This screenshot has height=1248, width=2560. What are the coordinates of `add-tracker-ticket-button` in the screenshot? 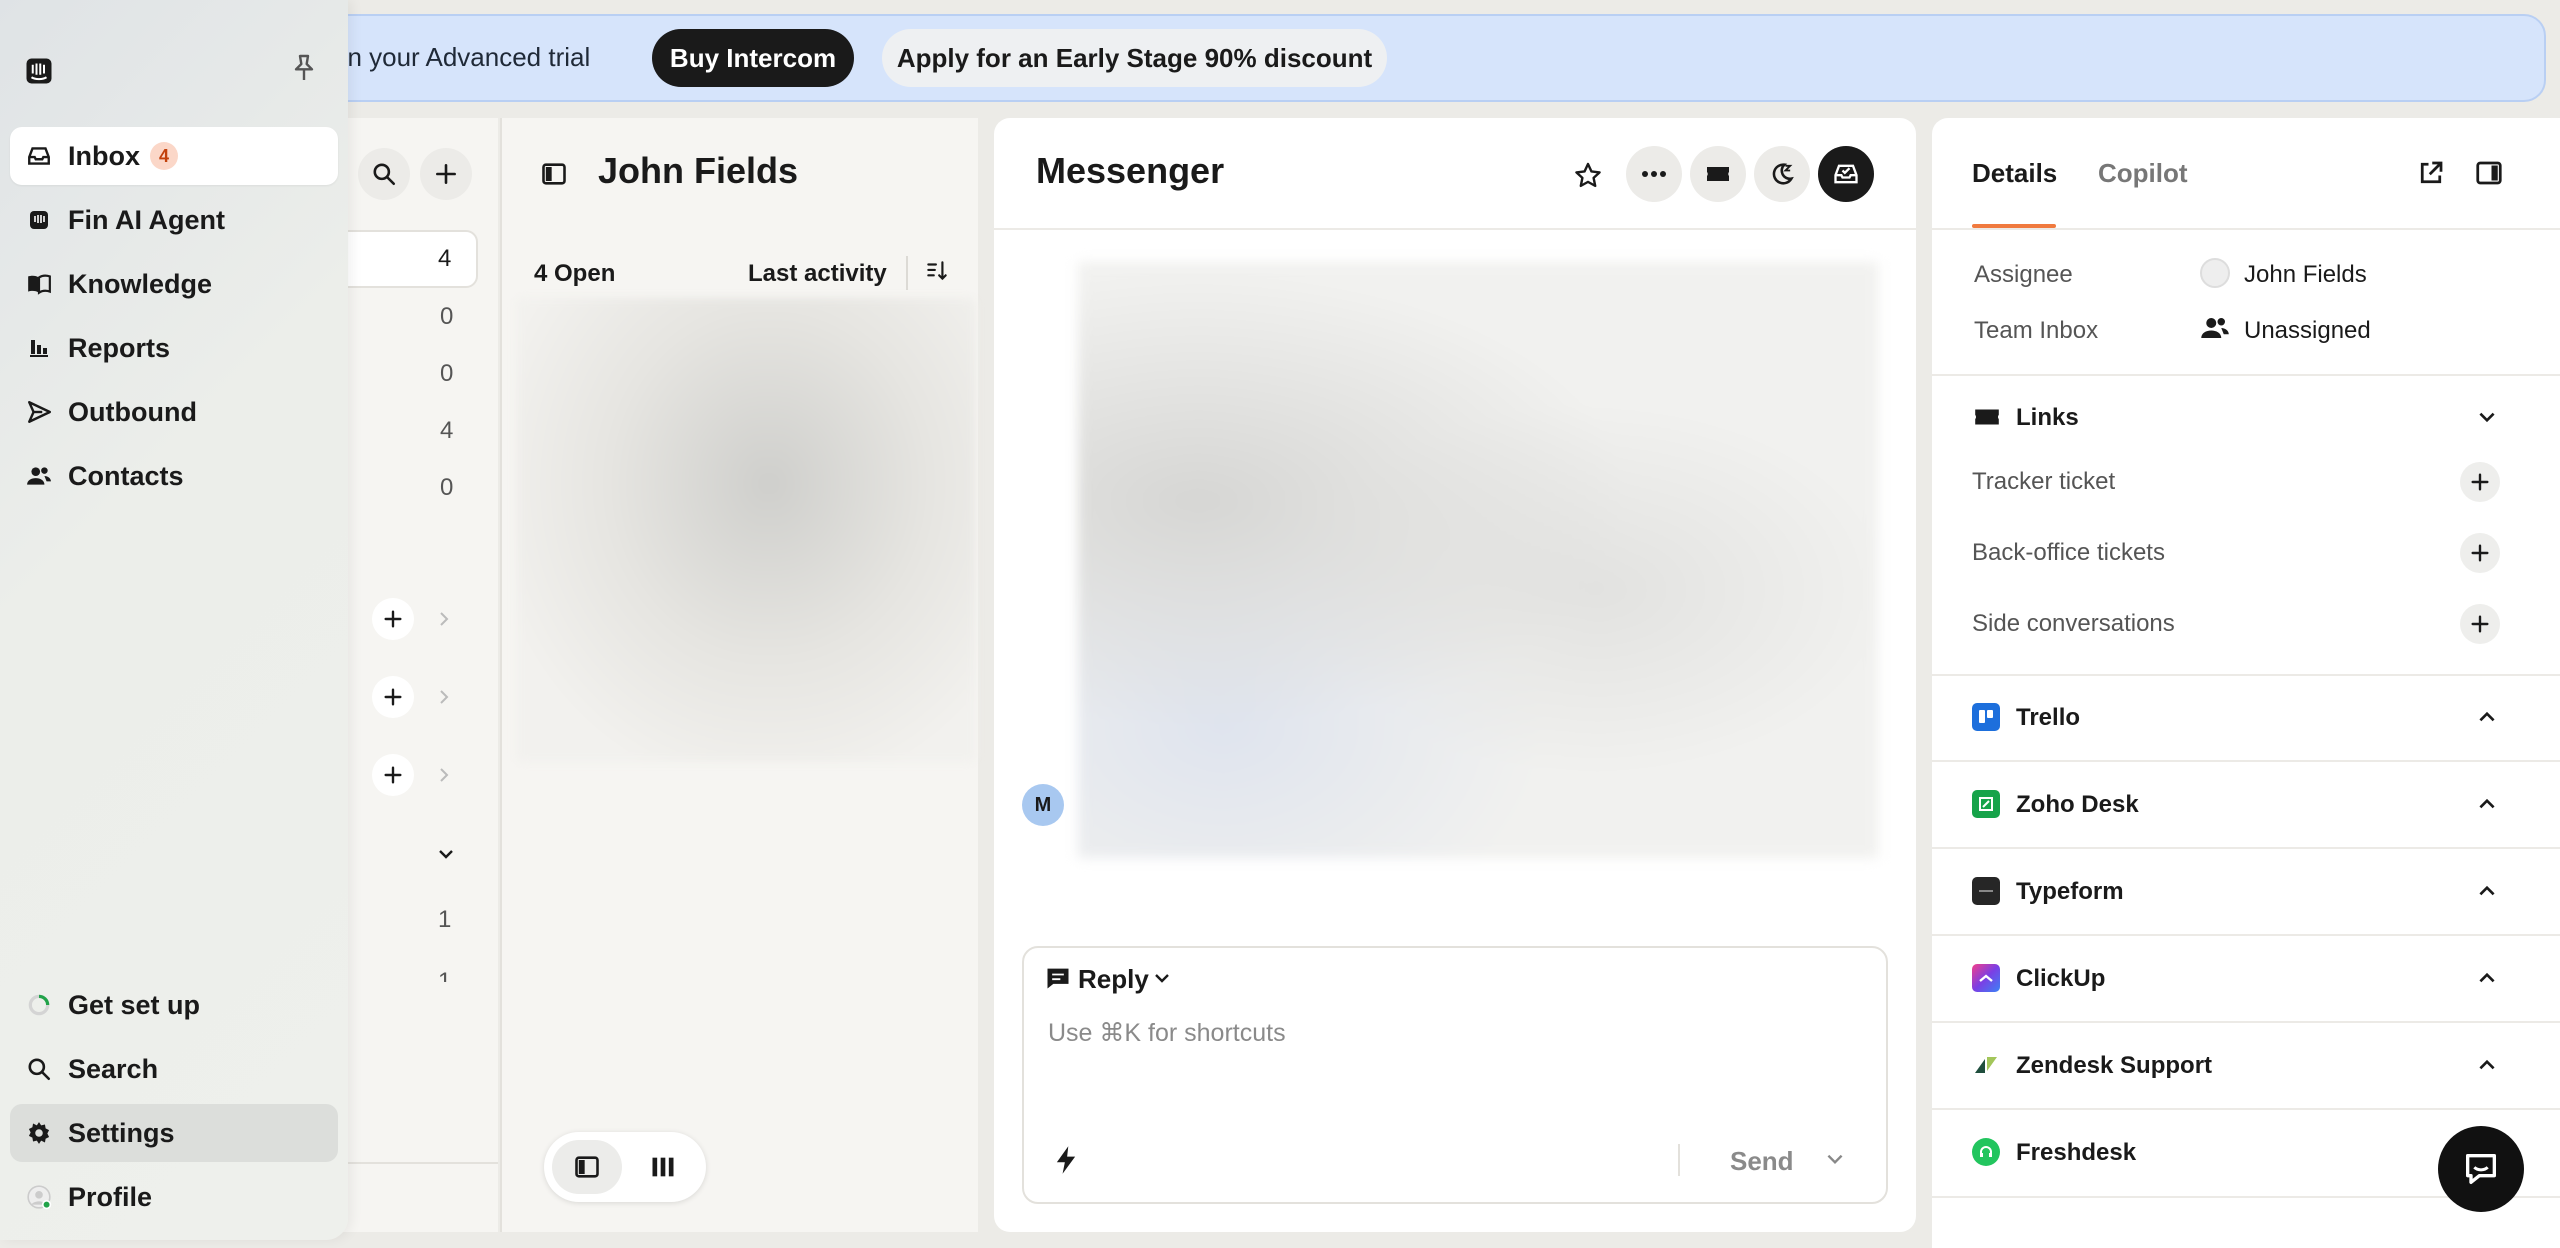 It's located at (2480, 482).